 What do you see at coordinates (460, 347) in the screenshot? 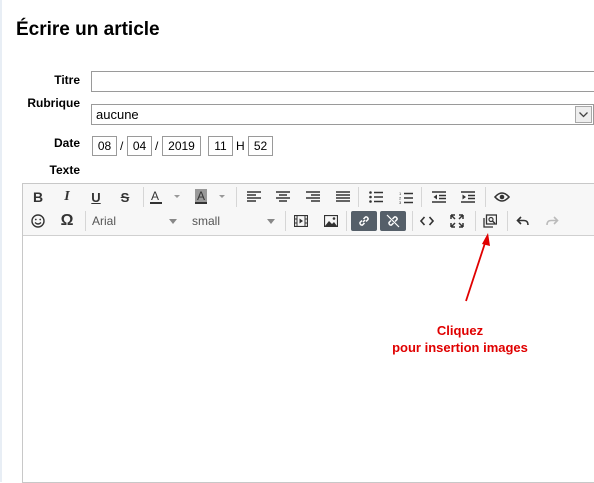
I see `annotation-line-2: pour insertion images` at bounding box center [460, 347].